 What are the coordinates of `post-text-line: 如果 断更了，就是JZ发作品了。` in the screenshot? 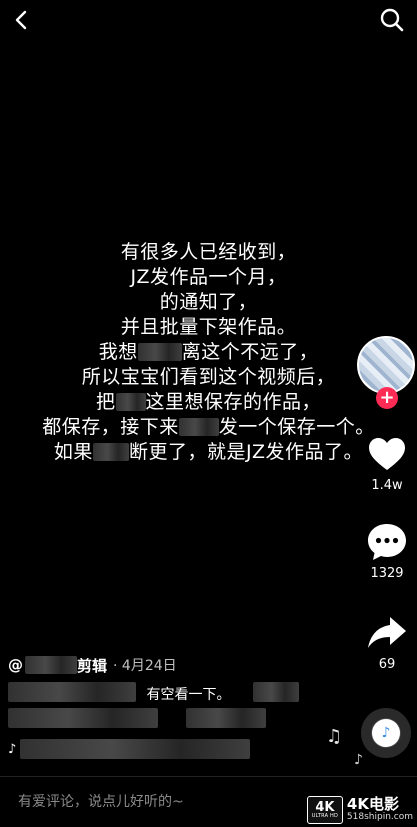 It's located at (208, 452).